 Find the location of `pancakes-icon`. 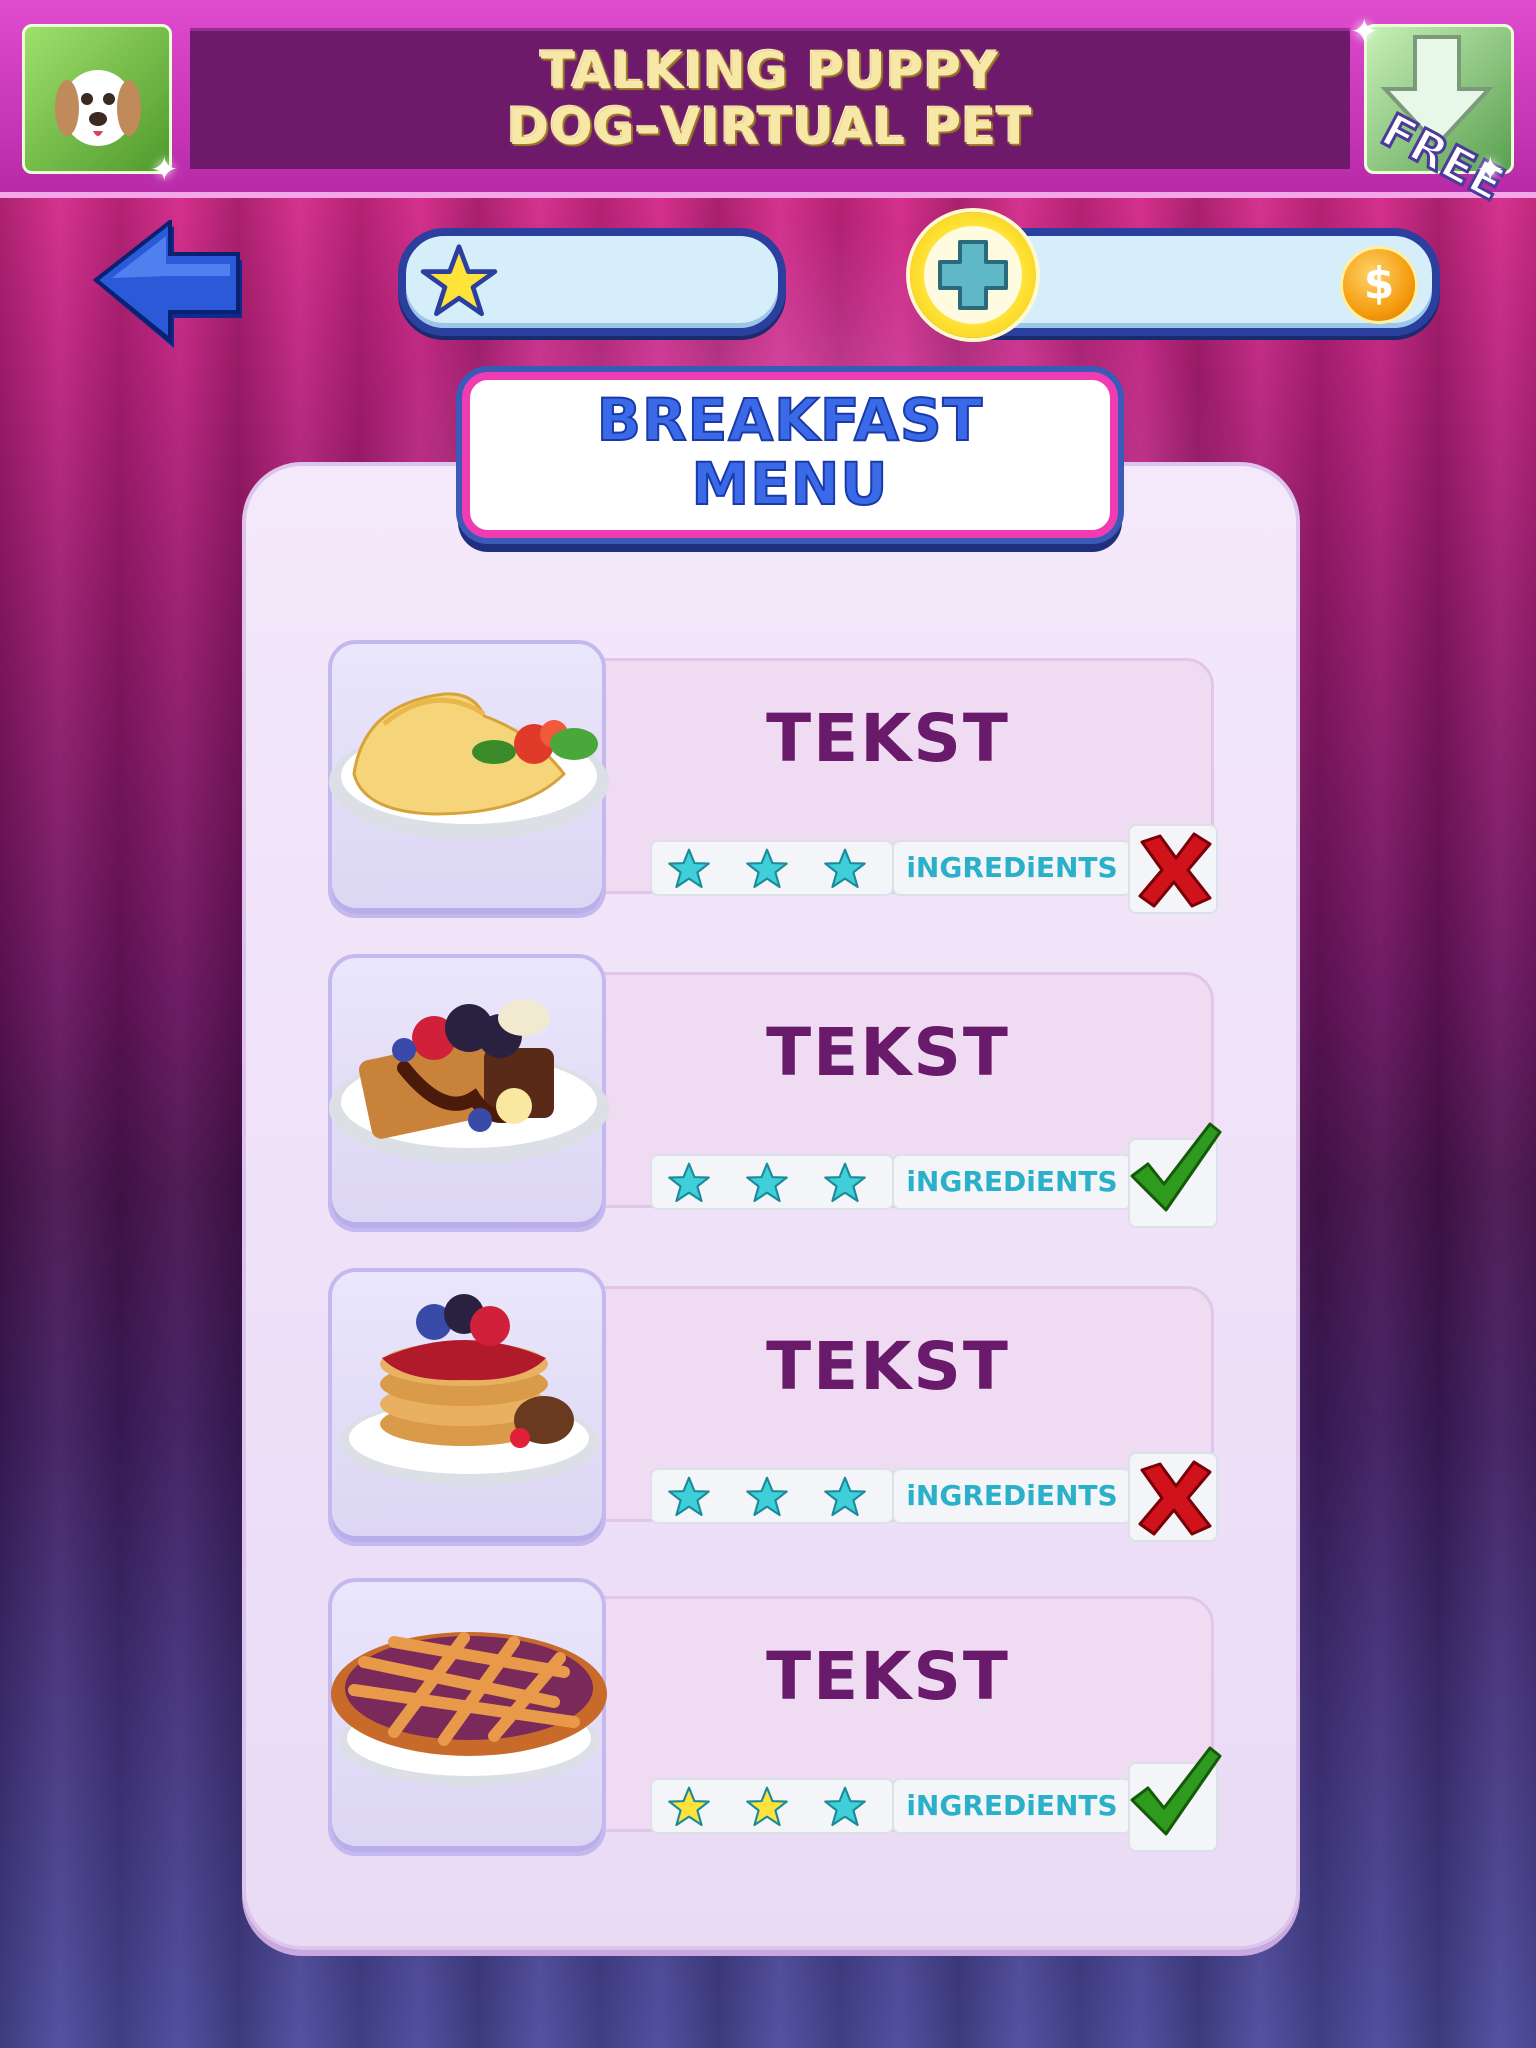

pancakes-icon is located at coordinates (469, 1390).